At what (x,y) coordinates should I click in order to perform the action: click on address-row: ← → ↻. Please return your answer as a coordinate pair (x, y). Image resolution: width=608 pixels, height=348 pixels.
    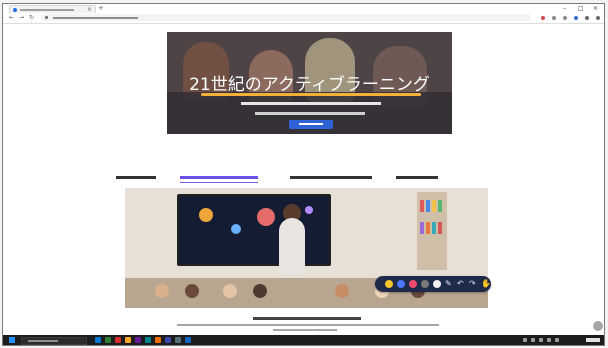
    Looking at the image, I should click on (303, 18).